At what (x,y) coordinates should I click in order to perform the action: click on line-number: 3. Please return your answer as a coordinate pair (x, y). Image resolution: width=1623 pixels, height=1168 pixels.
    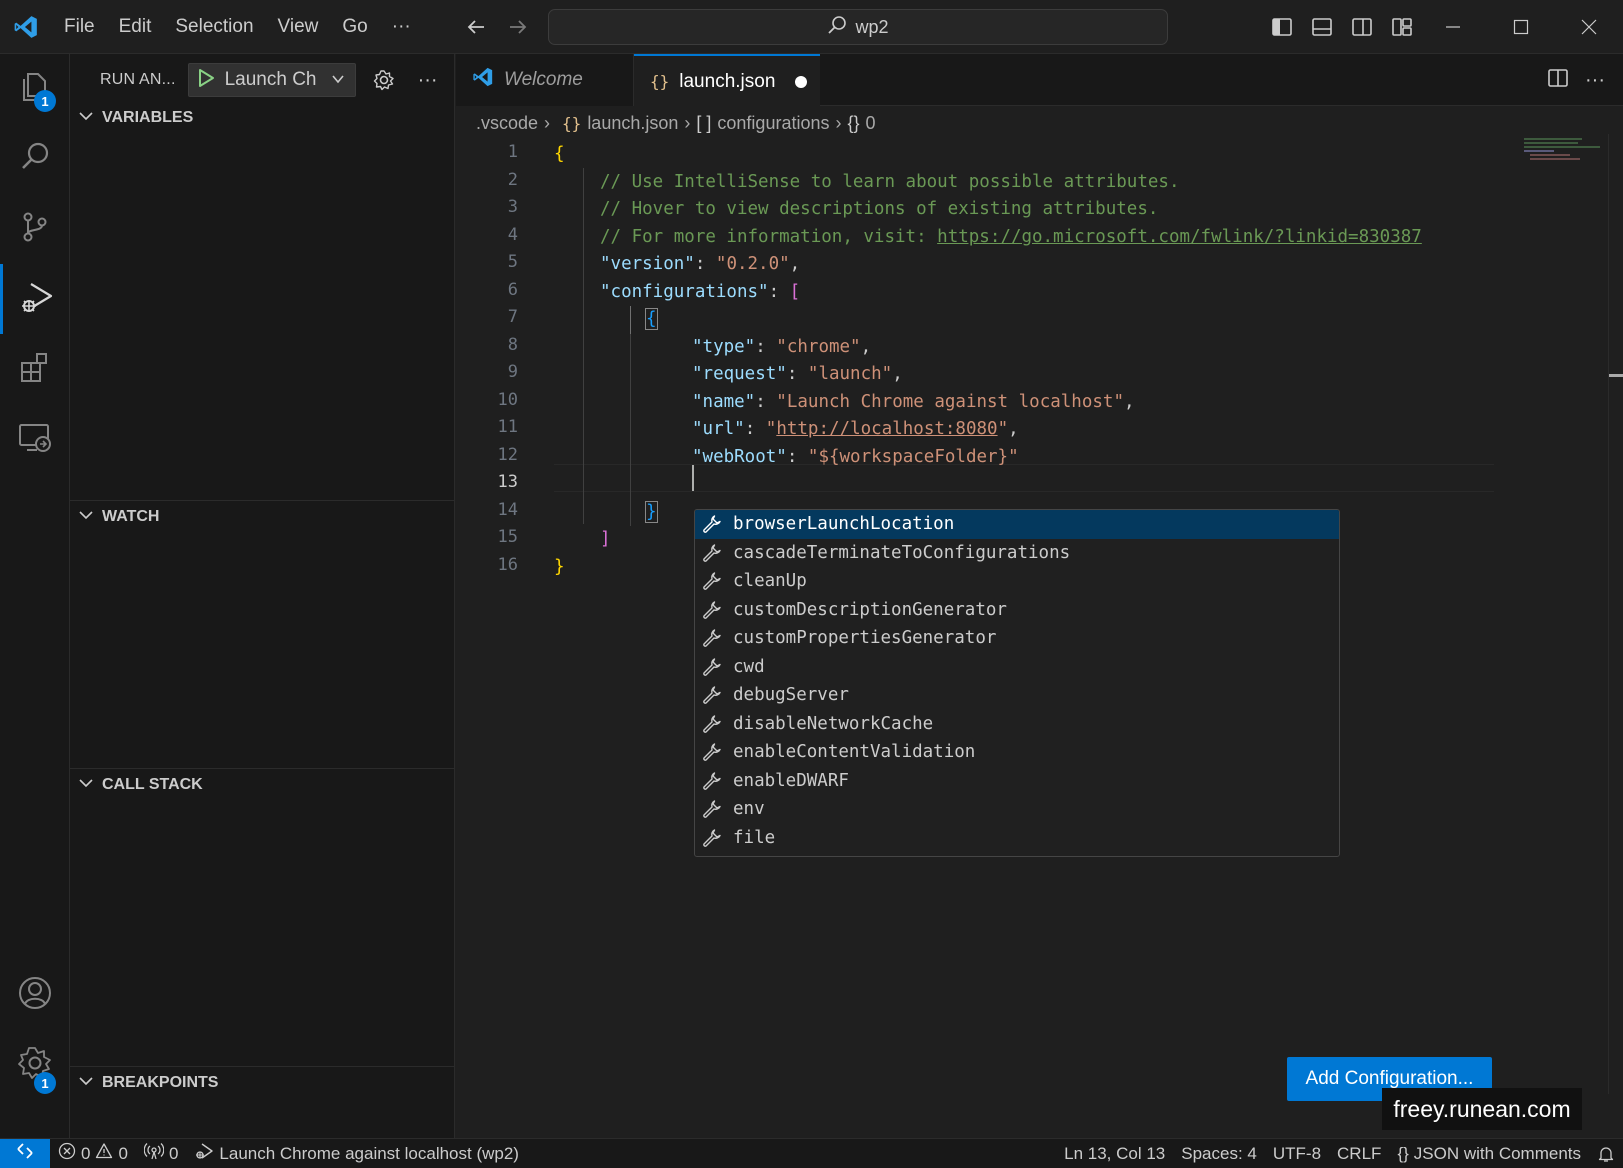
    Looking at the image, I should click on (512, 207).